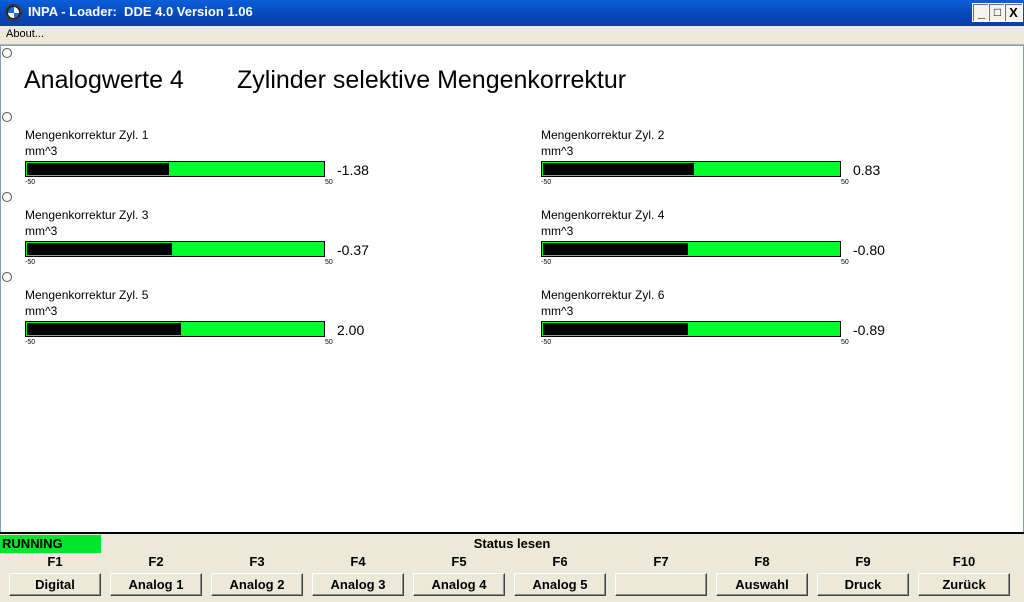 Image resolution: width=1024 pixels, height=602 pixels. Describe the element at coordinates (156, 584) in the screenshot. I see `f2-analog-1-button: Analog 1` at that location.